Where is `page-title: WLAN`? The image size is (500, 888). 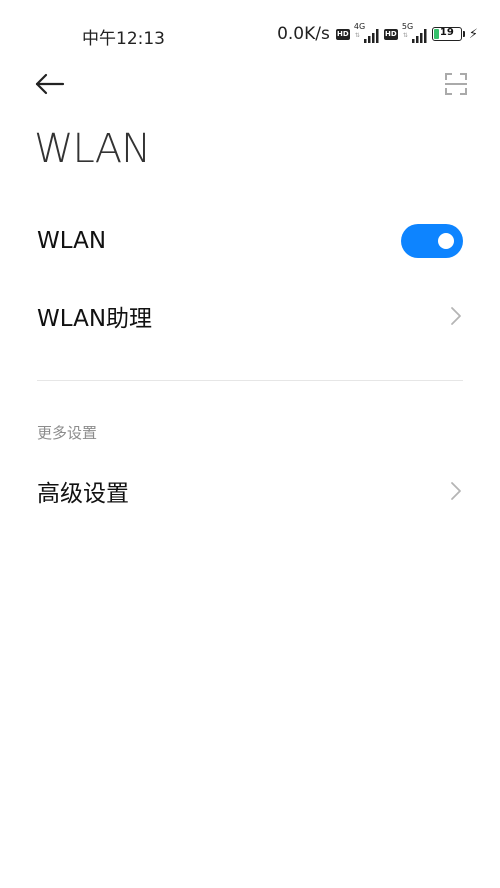
page-title: WLAN is located at coordinates (92, 149).